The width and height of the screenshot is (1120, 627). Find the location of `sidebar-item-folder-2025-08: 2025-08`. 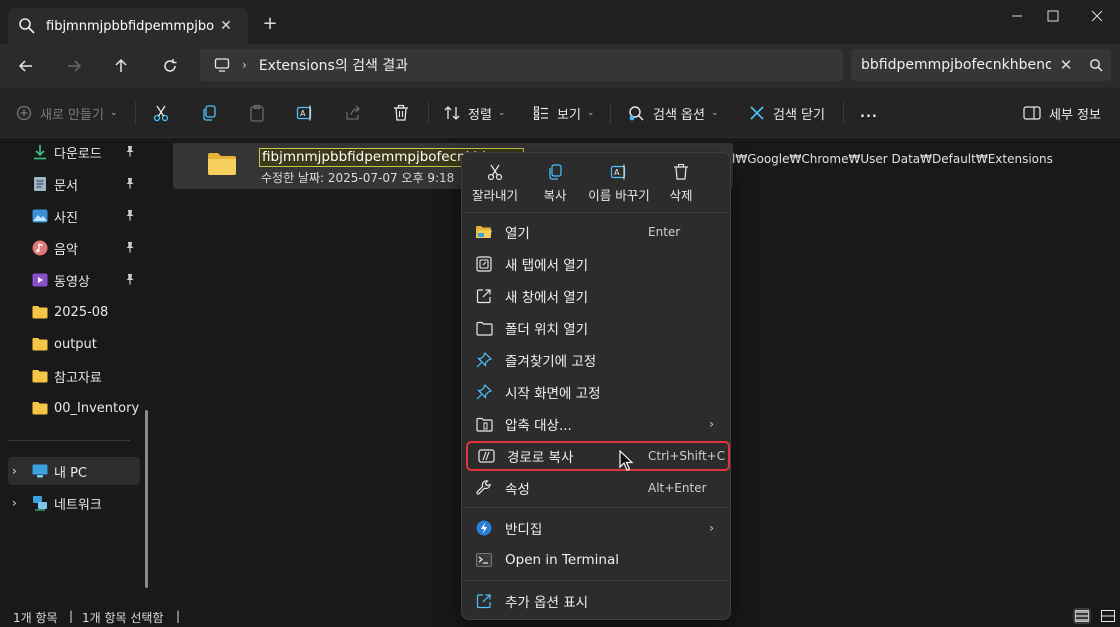

sidebar-item-folder-2025-08: 2025-08 is located at coordinates (74, 312).